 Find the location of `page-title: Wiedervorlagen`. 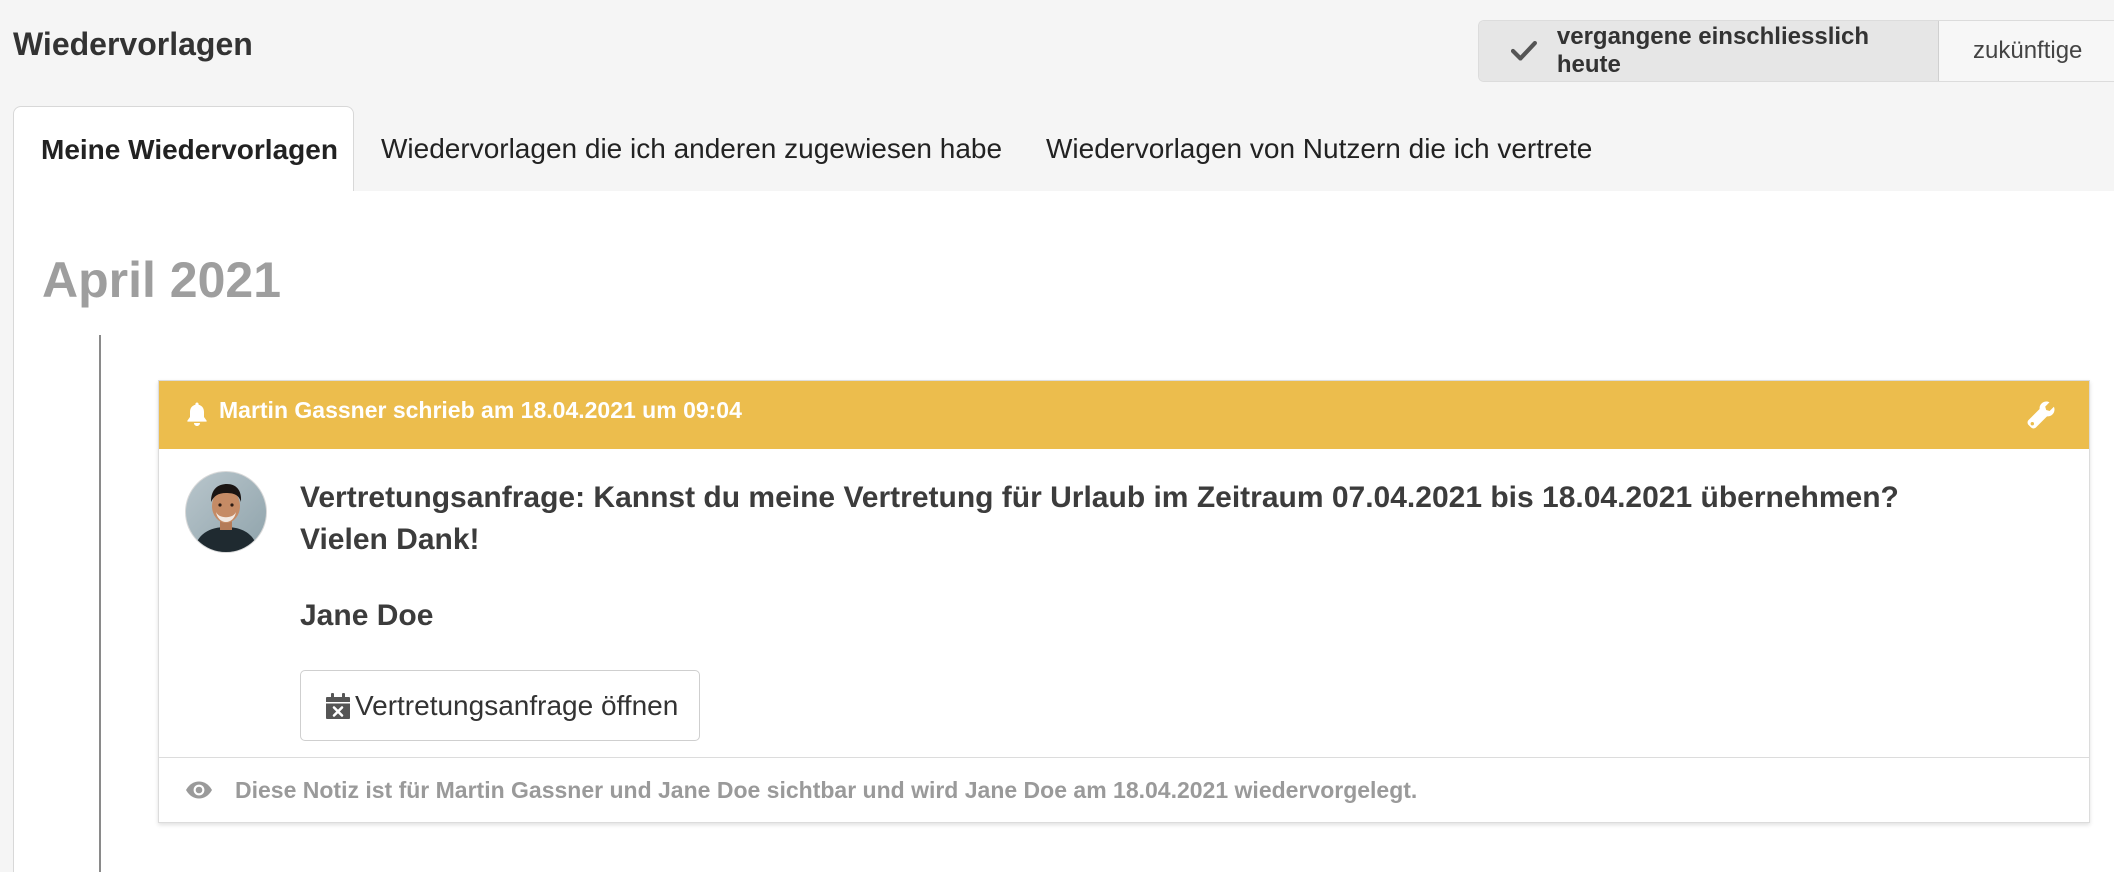

page-title: Wiedervorlagen is located at coordinates (133, 44).